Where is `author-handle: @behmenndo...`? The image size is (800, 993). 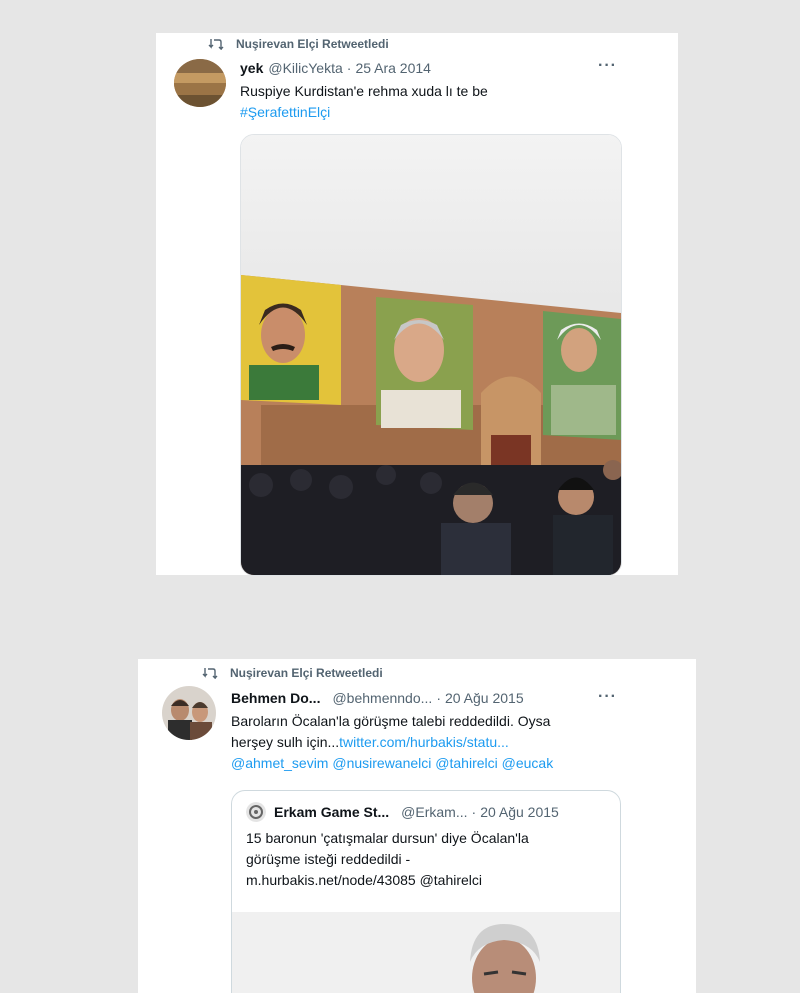 author-handle: @behmenndo... is located at coordinates (382, 698).